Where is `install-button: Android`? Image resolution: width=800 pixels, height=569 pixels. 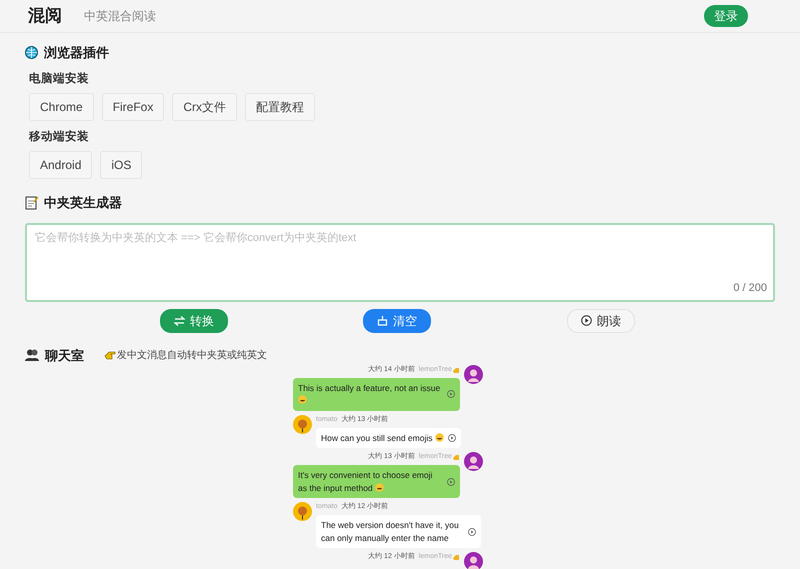 install-button: Android is located at coordinates (60, 165).